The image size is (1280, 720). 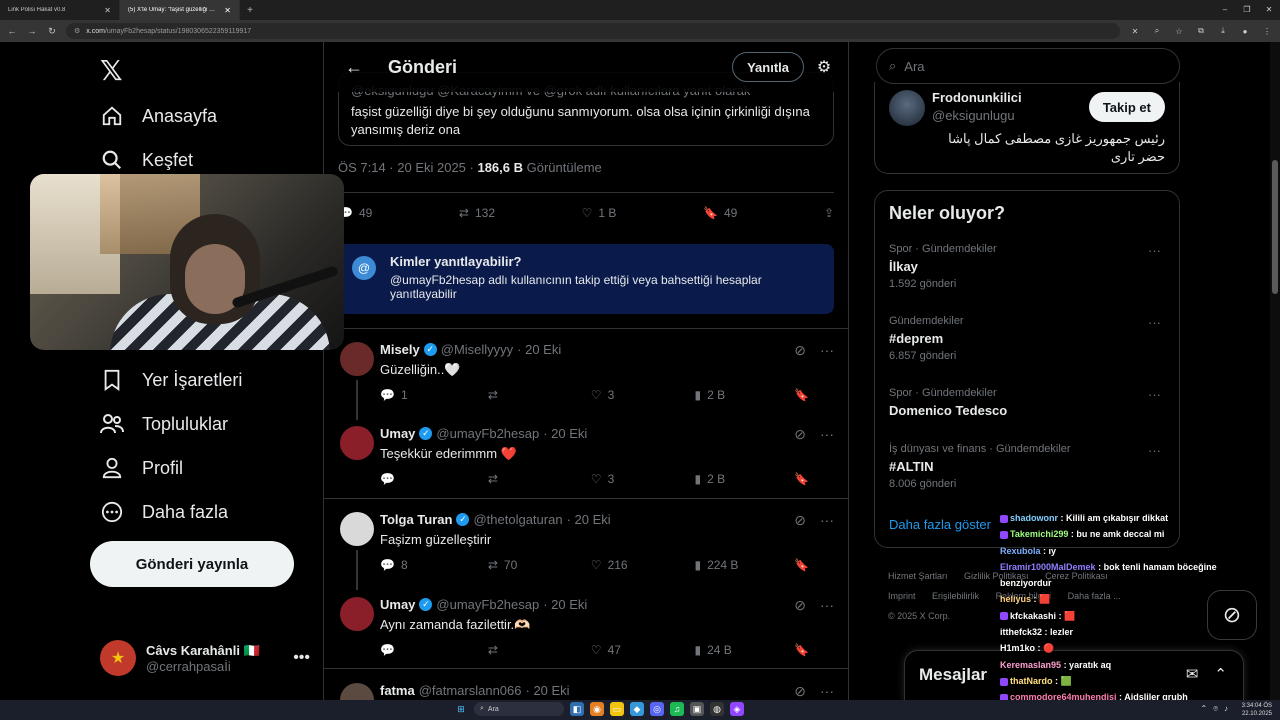 What do you see at coordinates (487, 433) in the screenshot?
I see `author-handle: @umayFb2hesap` at bounding box center [487, 433].